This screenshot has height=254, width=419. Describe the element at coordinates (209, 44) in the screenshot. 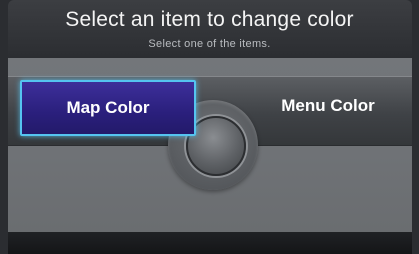

I see `screen-subtitle: Select one of the items.` at that location.